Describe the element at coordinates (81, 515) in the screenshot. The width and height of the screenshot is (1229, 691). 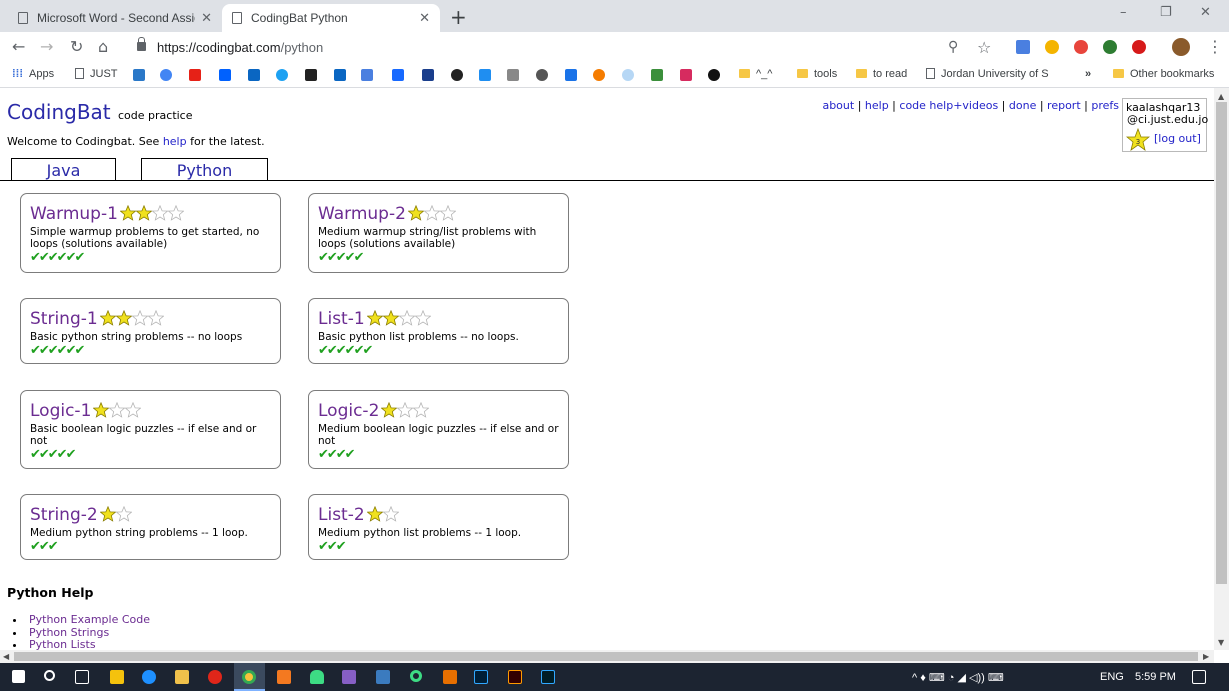
I see `section-title-link: String-2` at that location.